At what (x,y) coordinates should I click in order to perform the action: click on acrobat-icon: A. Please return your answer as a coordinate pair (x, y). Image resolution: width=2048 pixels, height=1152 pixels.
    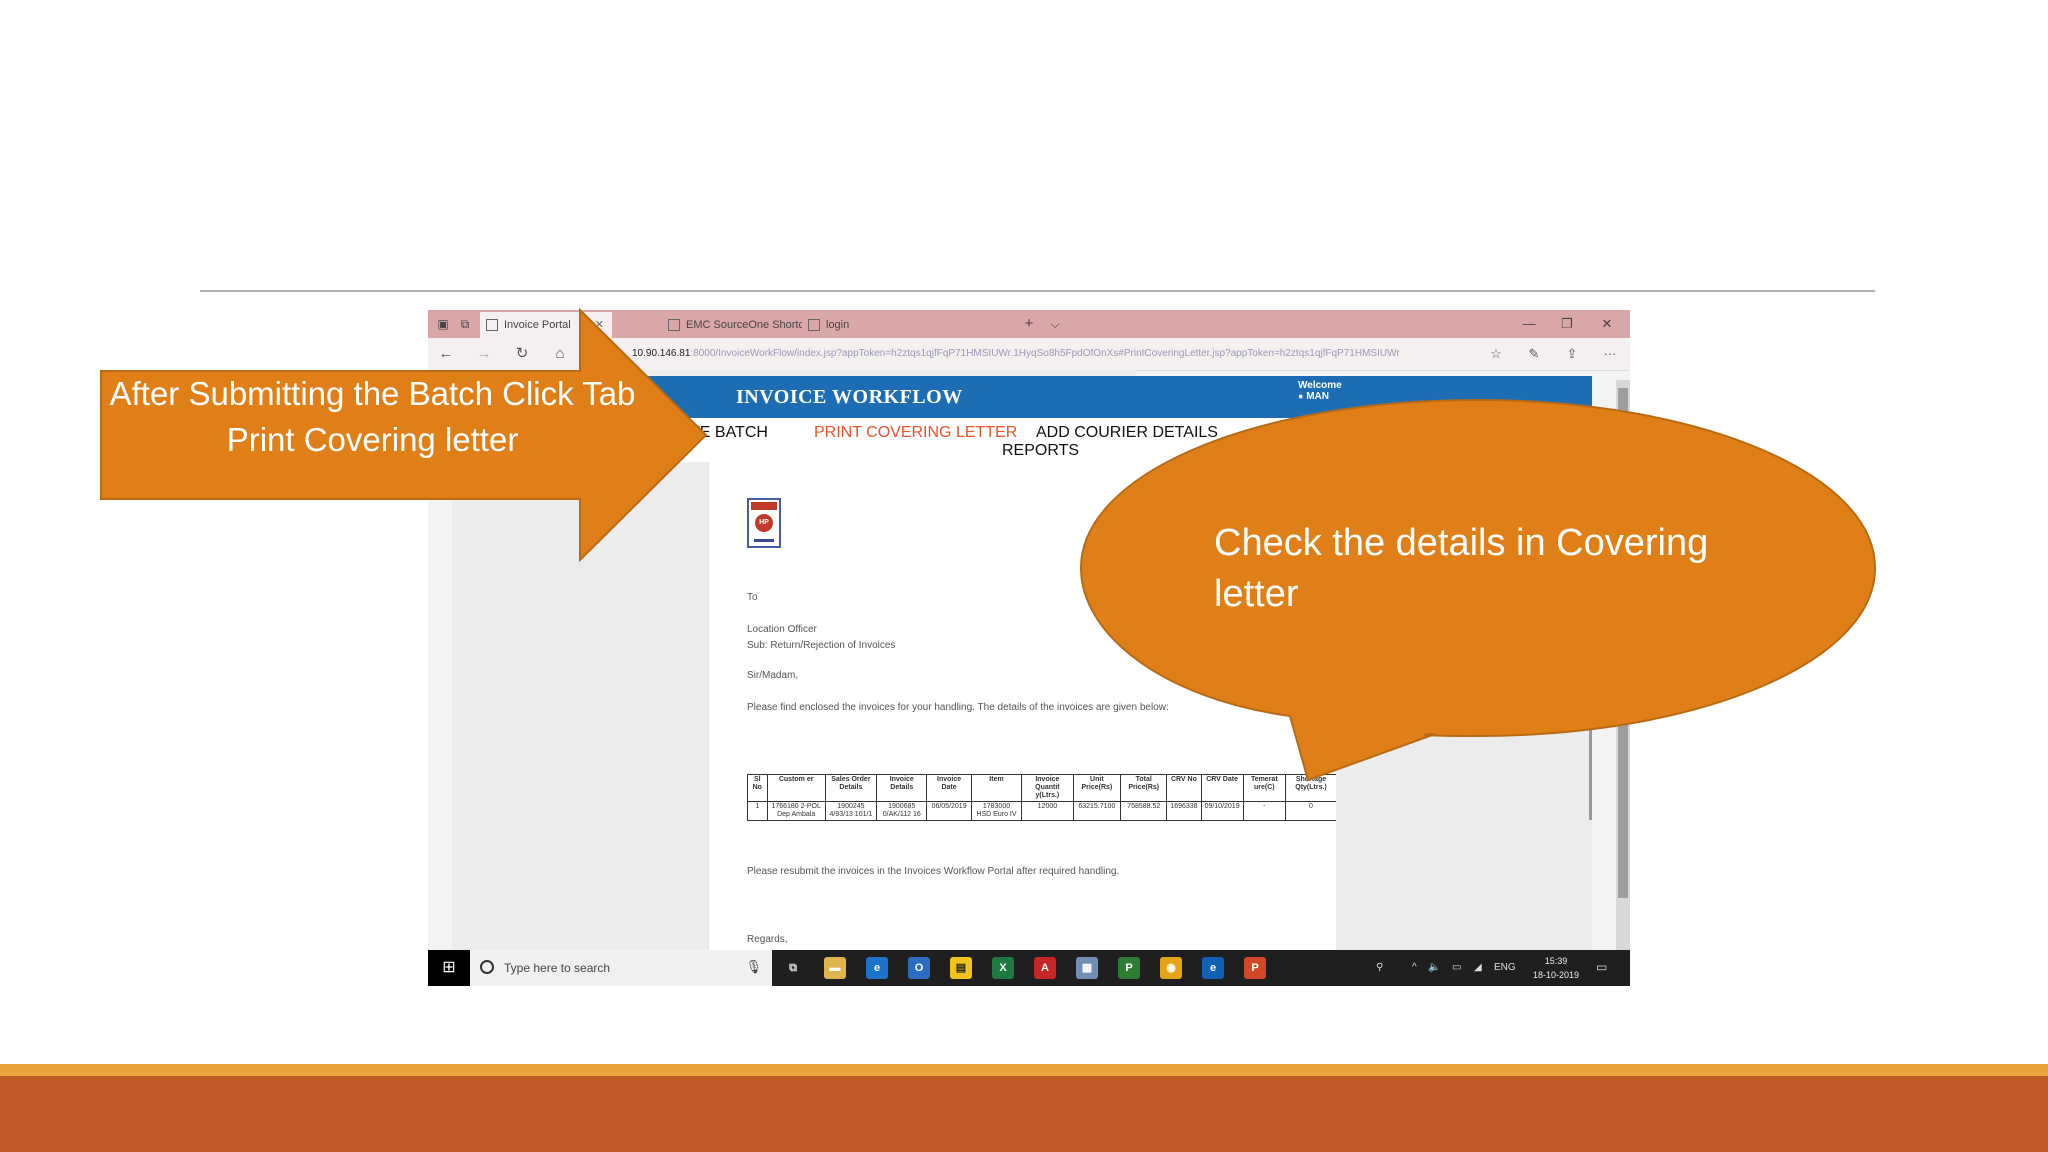
    Looking at the image, I should click on (1045, 968).